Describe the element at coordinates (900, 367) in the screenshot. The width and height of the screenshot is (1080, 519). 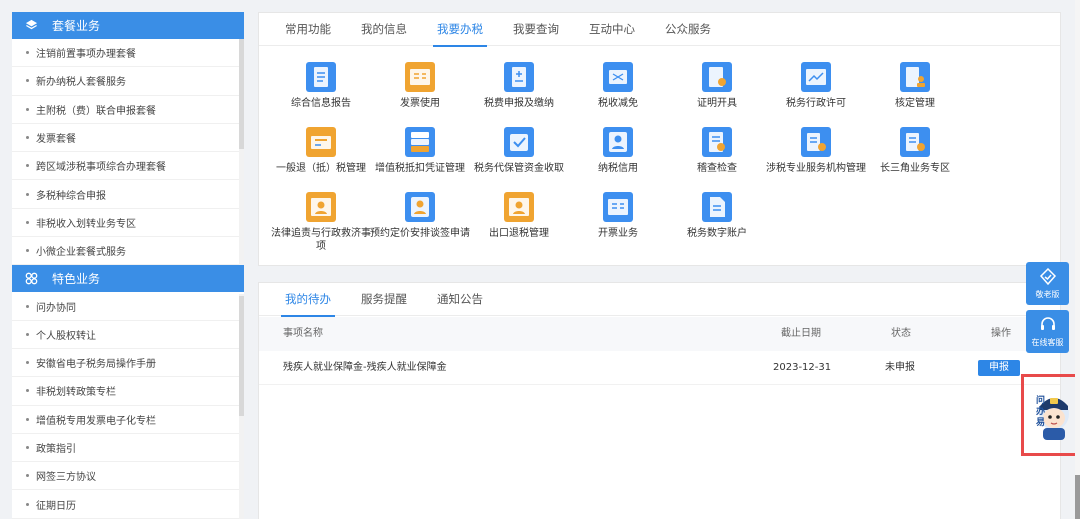
I see `todo-item-status: 未申报` at that location.